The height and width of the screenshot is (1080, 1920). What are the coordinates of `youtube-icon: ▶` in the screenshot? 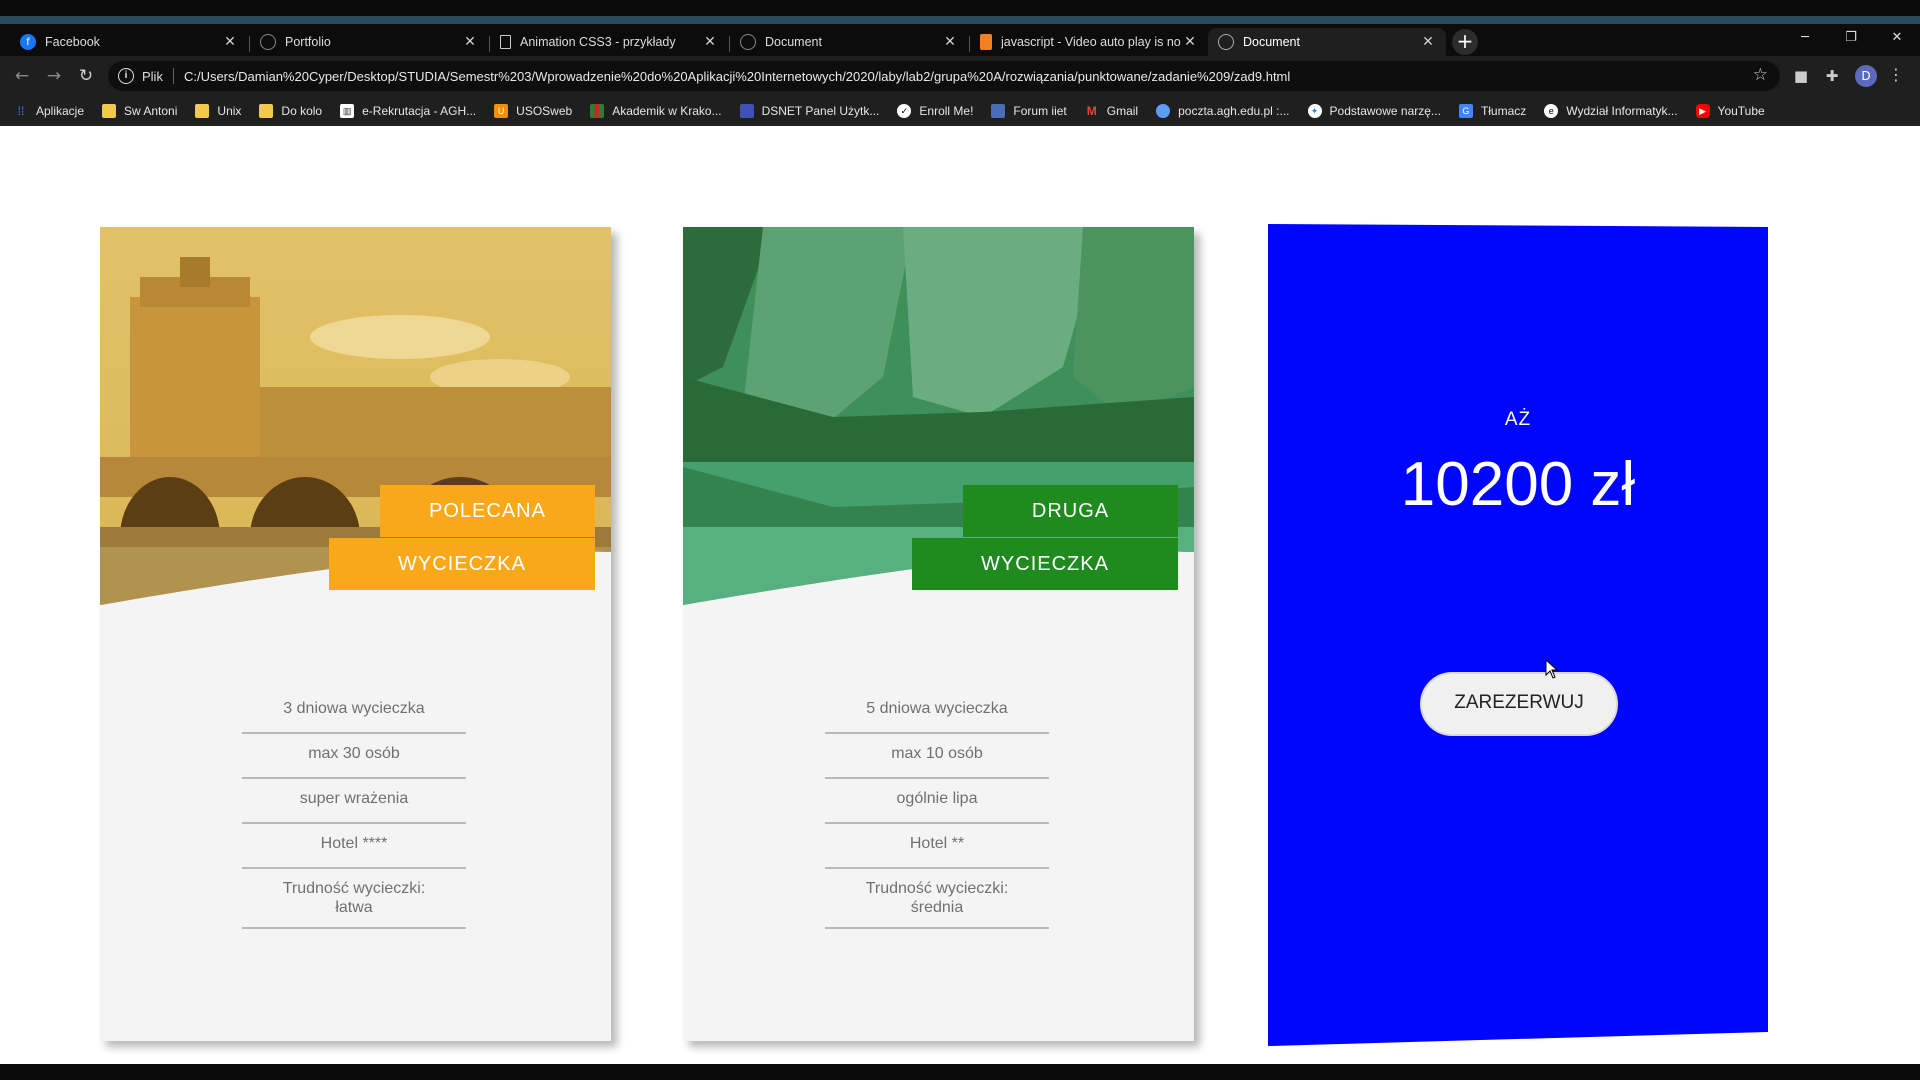 It's located at (1702, 111).